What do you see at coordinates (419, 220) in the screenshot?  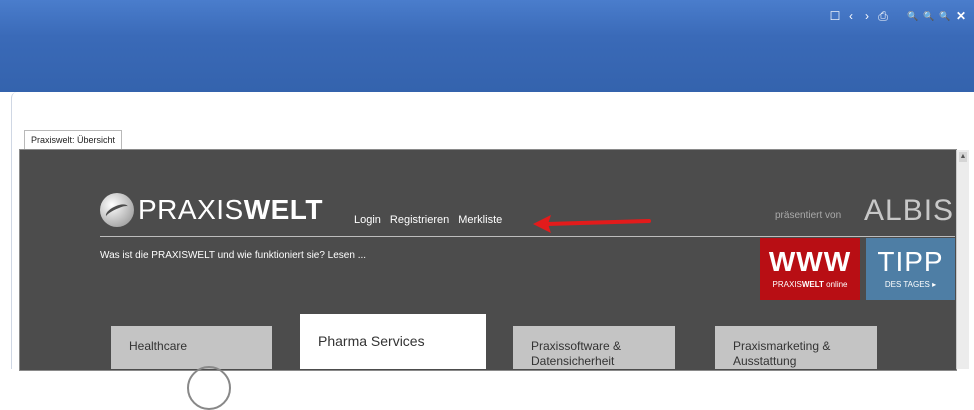 I see `register-link: Registrieren` at bounding box center [419, 220].